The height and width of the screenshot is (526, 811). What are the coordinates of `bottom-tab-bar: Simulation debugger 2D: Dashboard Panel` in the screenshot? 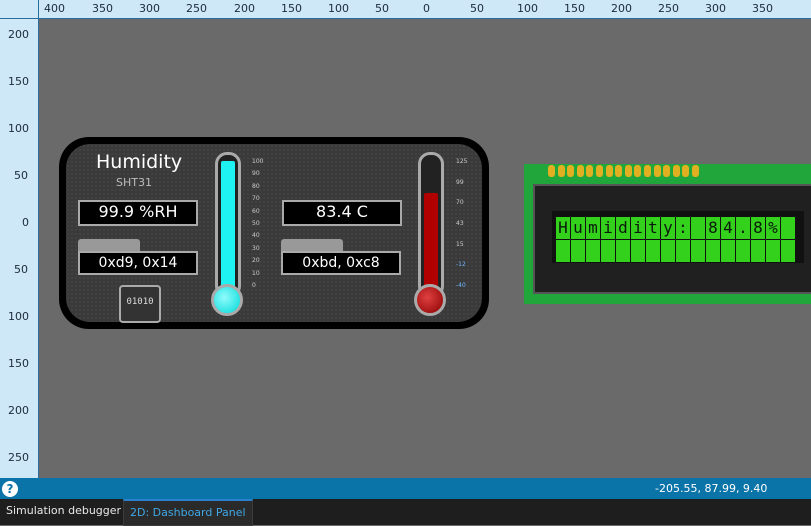 It's located at (405, 512).